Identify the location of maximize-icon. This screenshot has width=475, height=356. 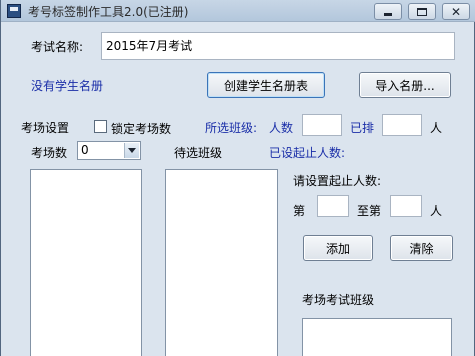
(422, 11).